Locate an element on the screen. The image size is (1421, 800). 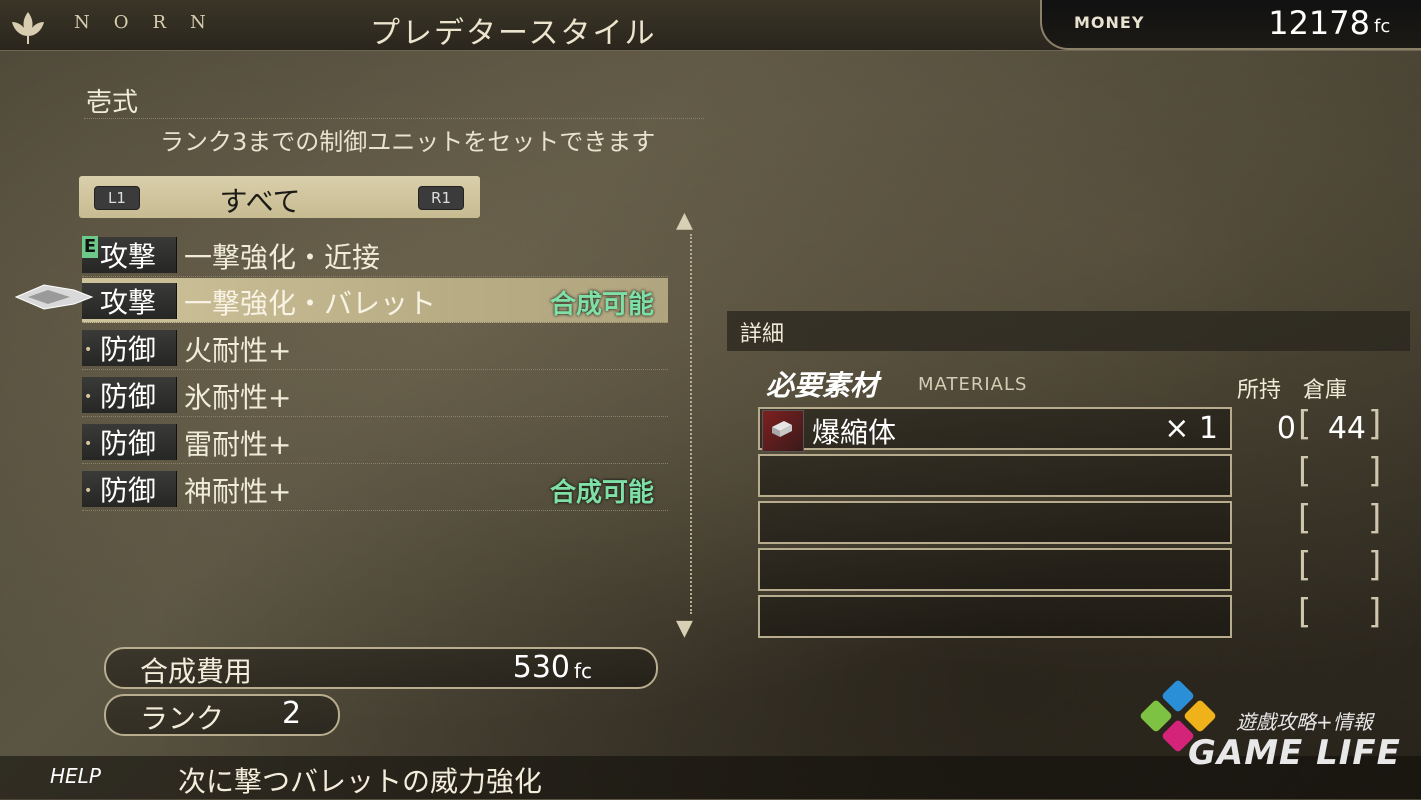
list-item-selected: 攻撃 一撃強化・バレット 合成可能 is located at coordinates (375, 300).